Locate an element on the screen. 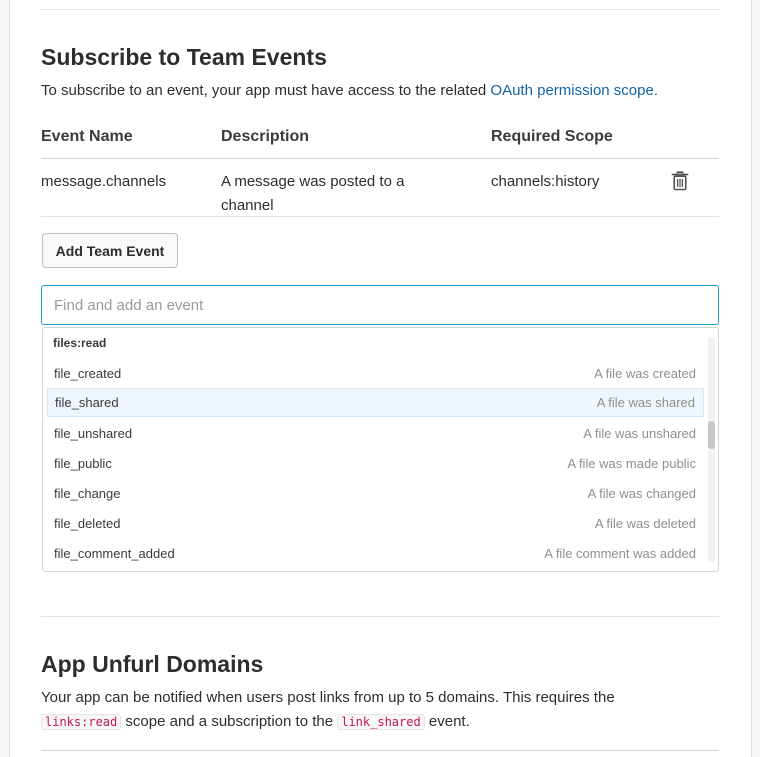 The height and width of the screenshot is (757, 760). option-name: file_shared is located at coordinates (87, 402).